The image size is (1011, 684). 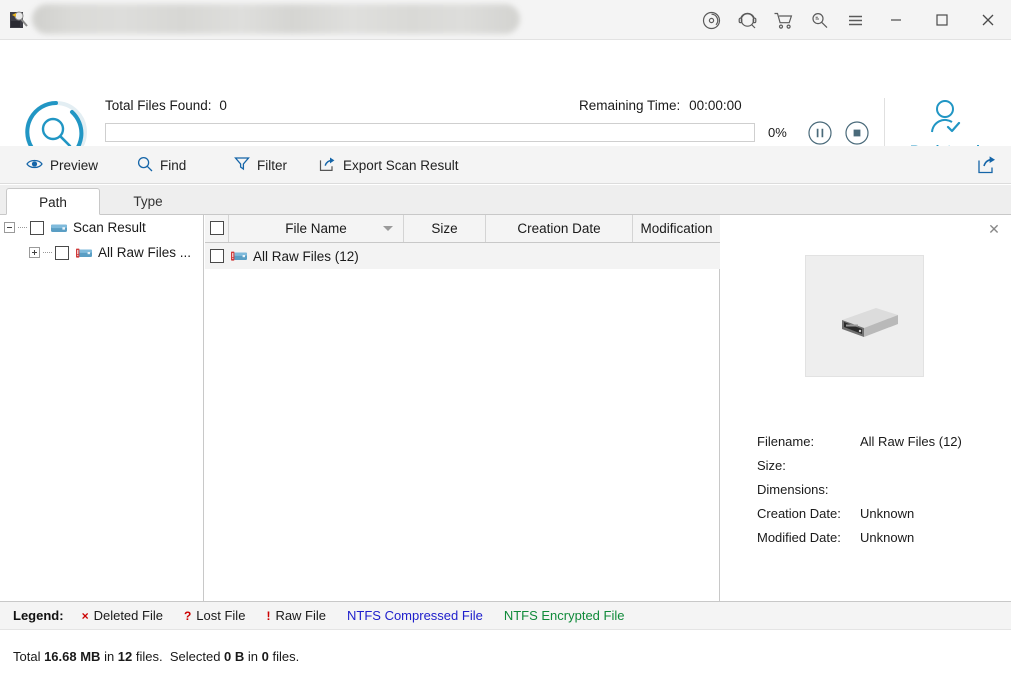 I want to click on tab-path: Path, so click(x=53, y=201).